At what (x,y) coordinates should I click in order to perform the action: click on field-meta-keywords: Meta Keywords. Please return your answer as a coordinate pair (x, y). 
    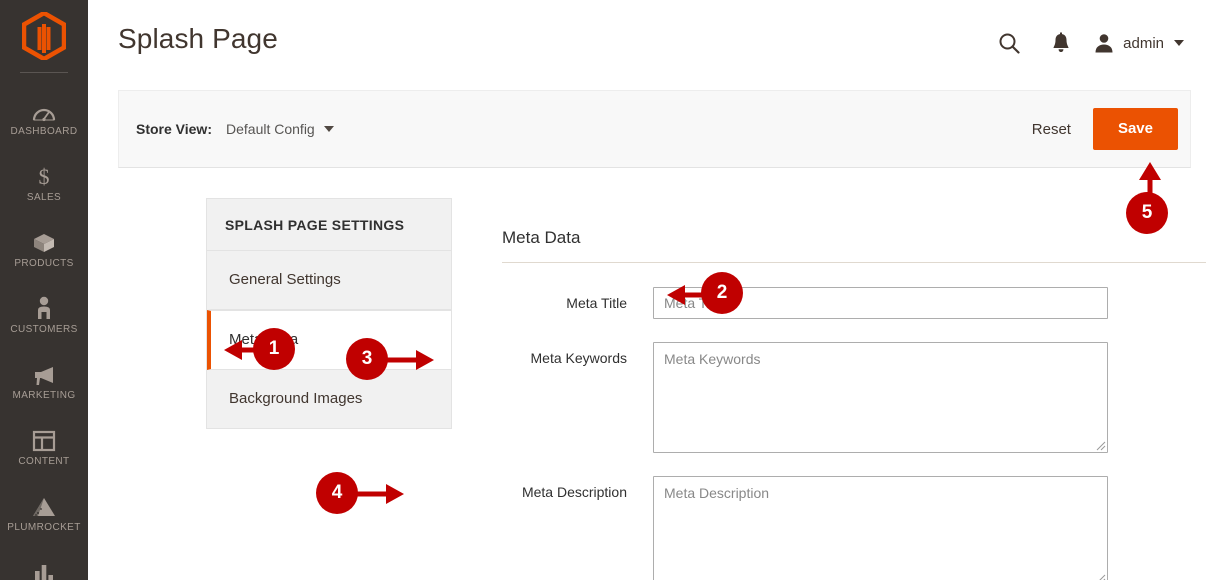
    Looking at the image, I should click on (854, 397).